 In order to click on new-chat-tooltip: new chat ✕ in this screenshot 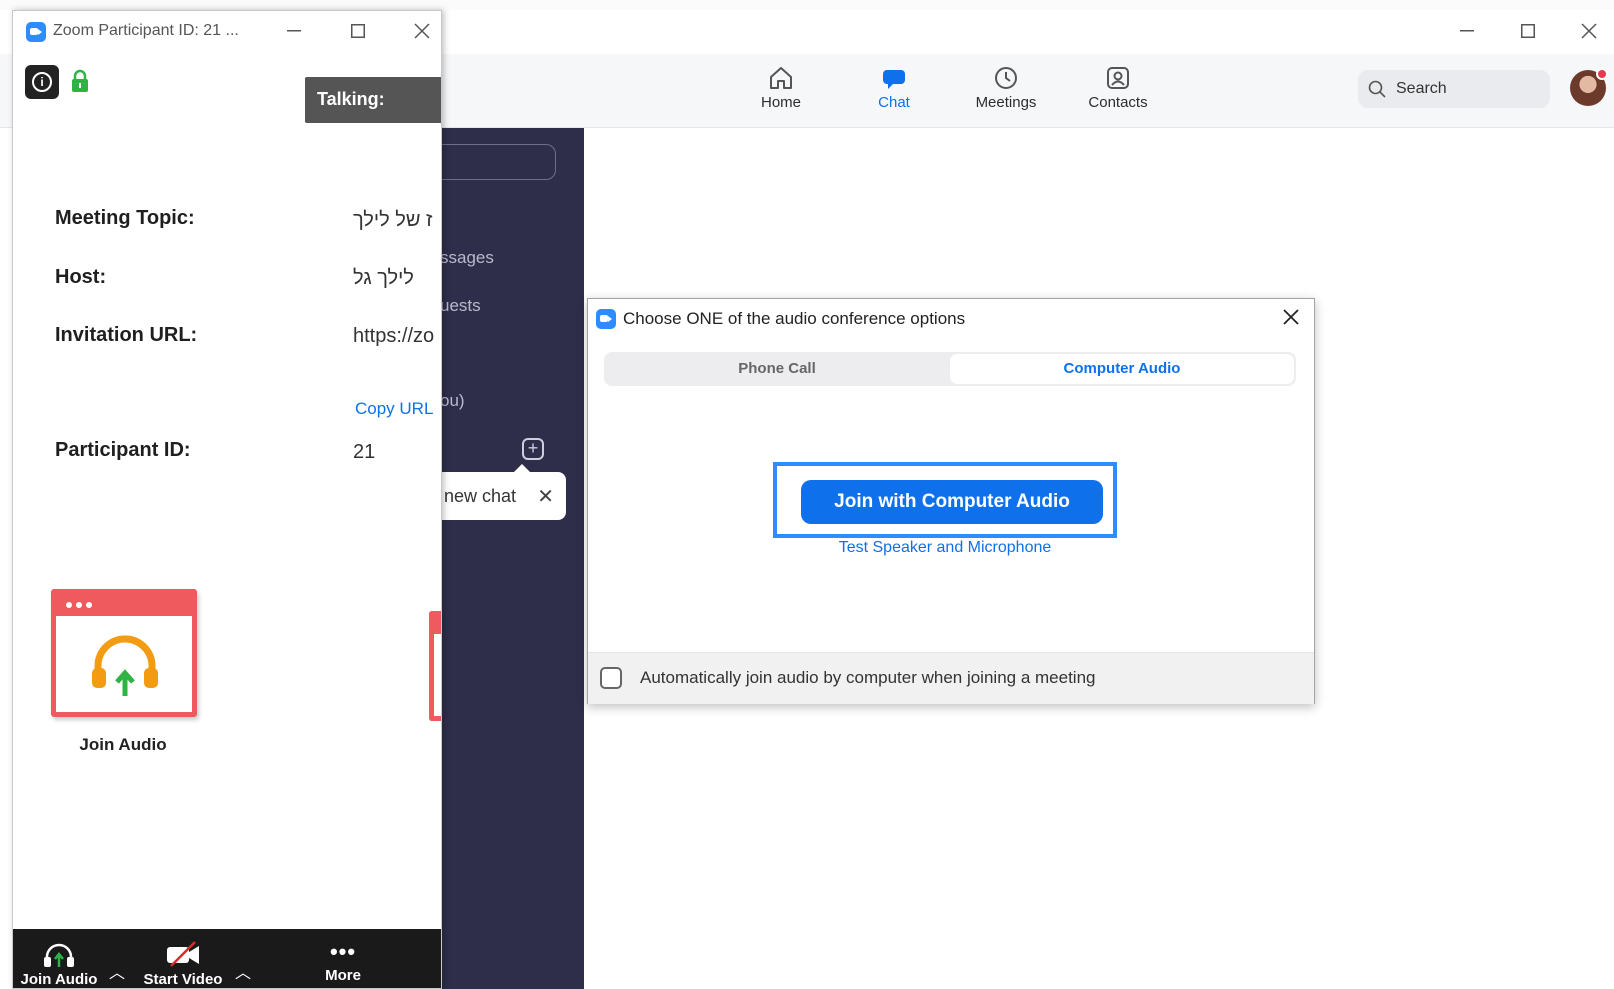, I will do `click(498, 492)`.